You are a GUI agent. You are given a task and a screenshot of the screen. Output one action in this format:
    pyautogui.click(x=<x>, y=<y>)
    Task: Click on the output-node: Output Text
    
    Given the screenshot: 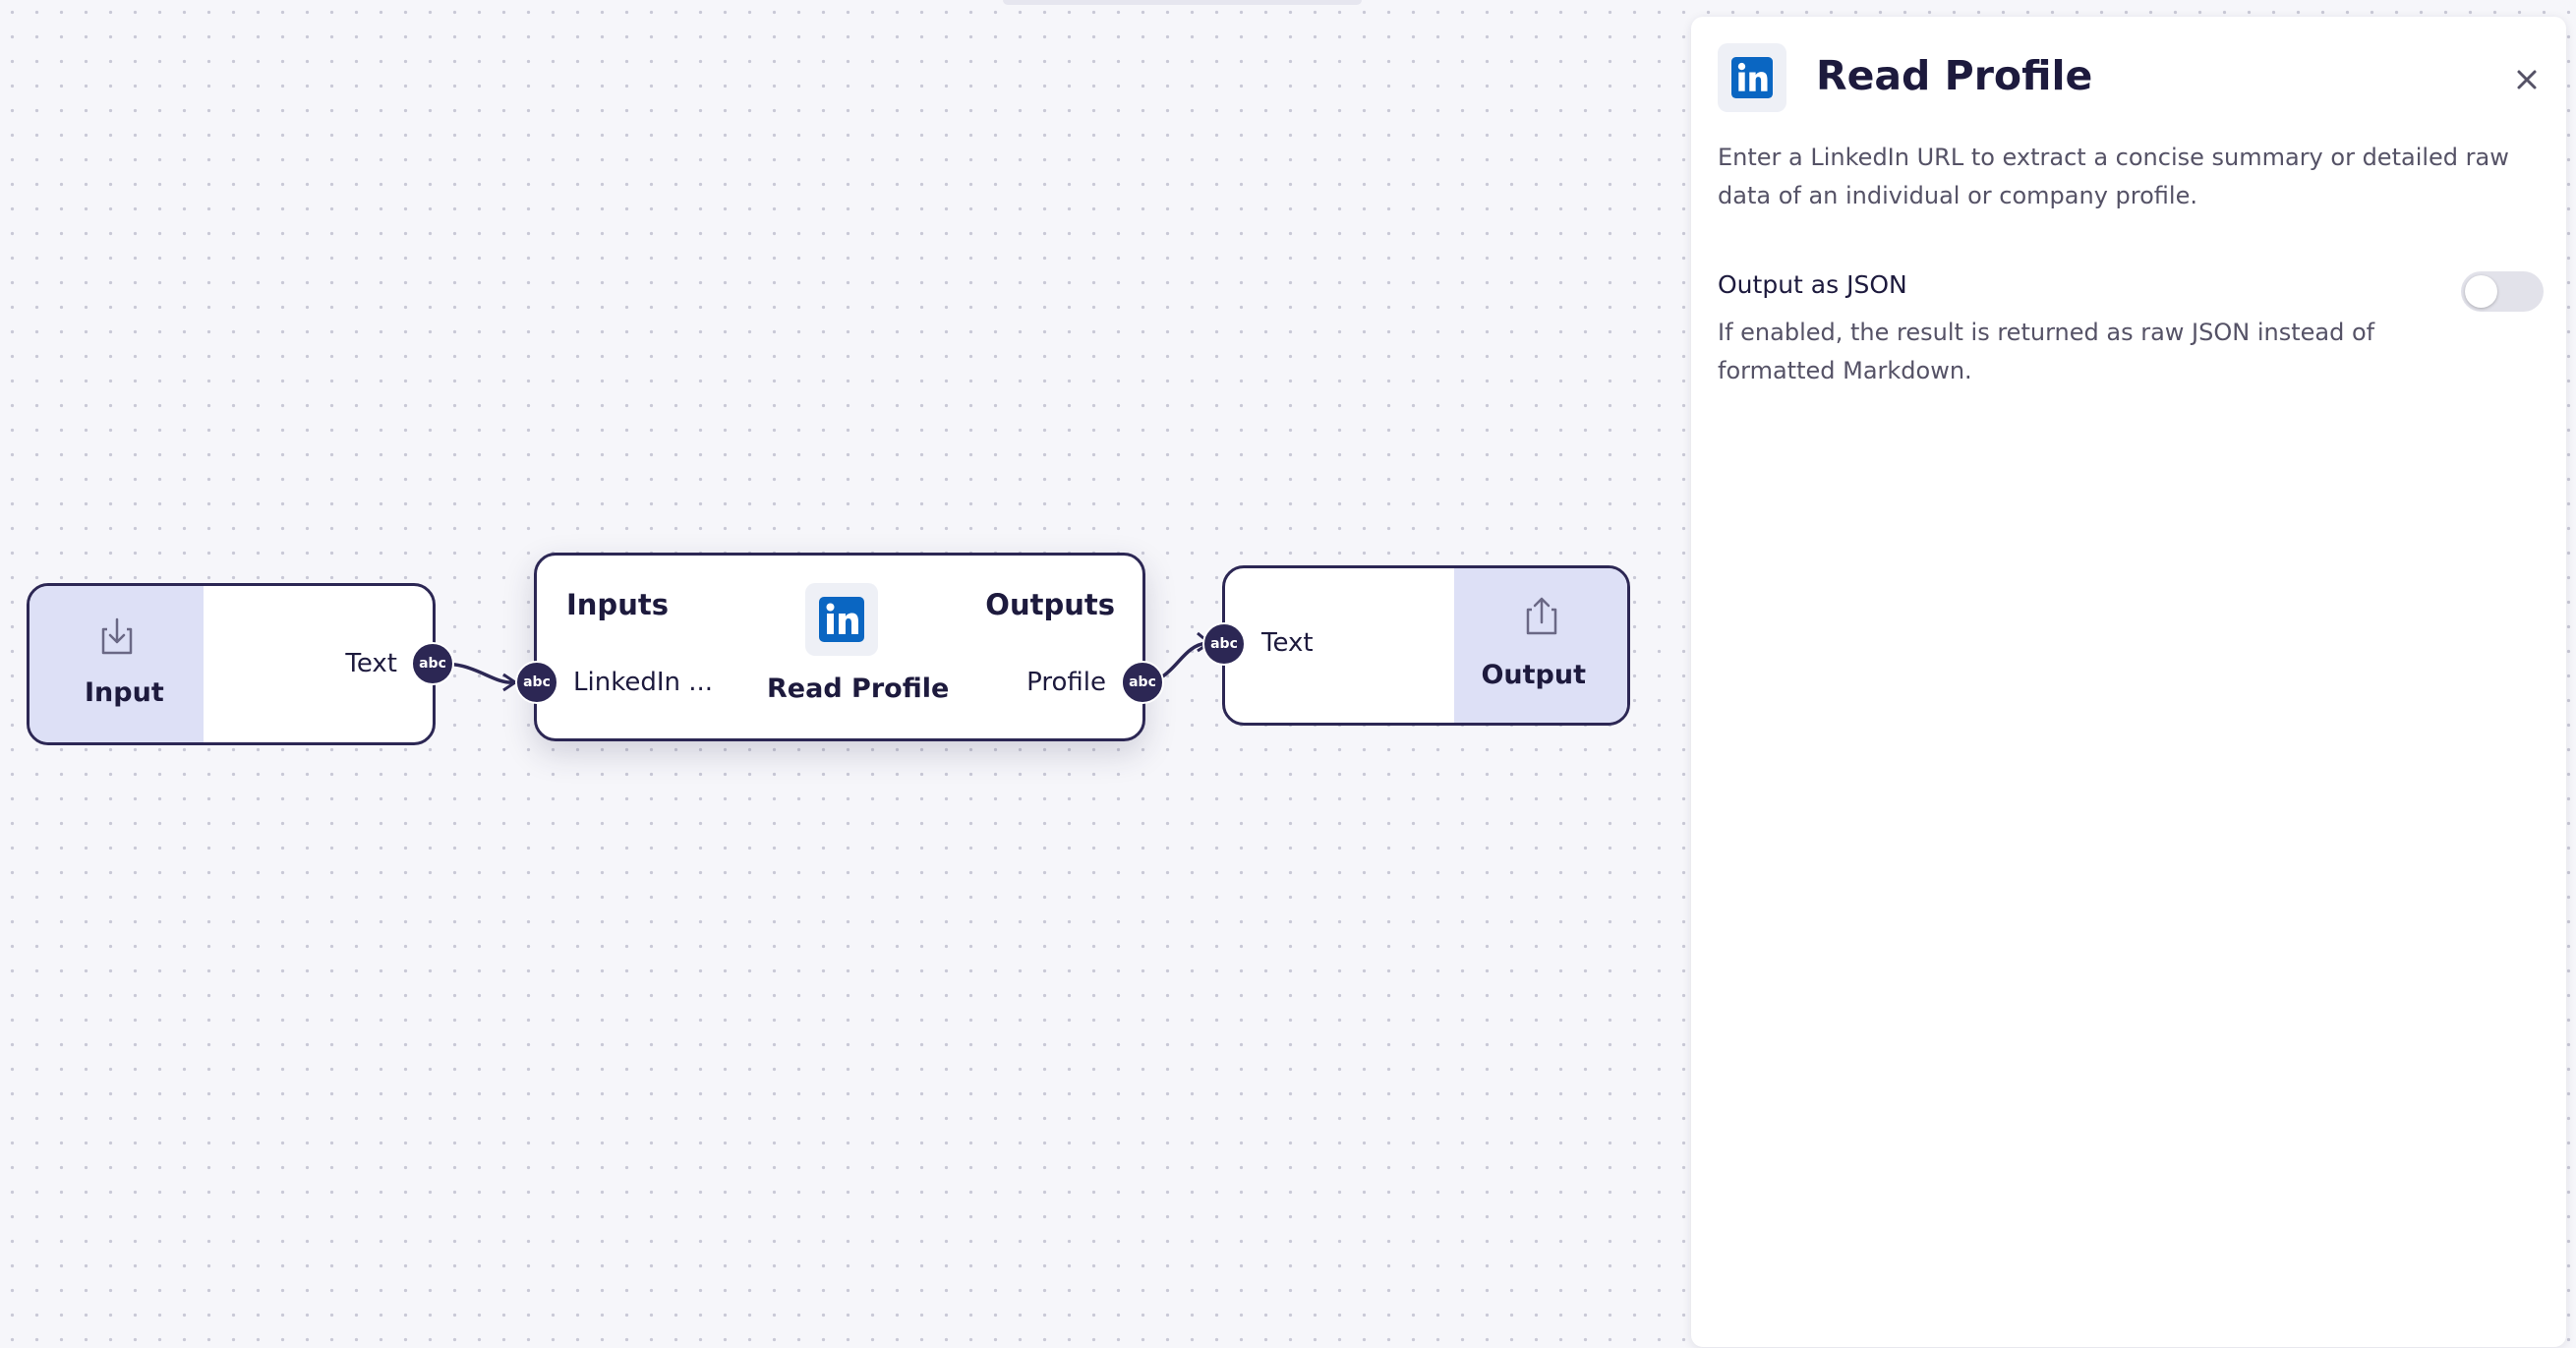 What is the action you would take?
    pyautogui.click(x=1426, y=645)
    